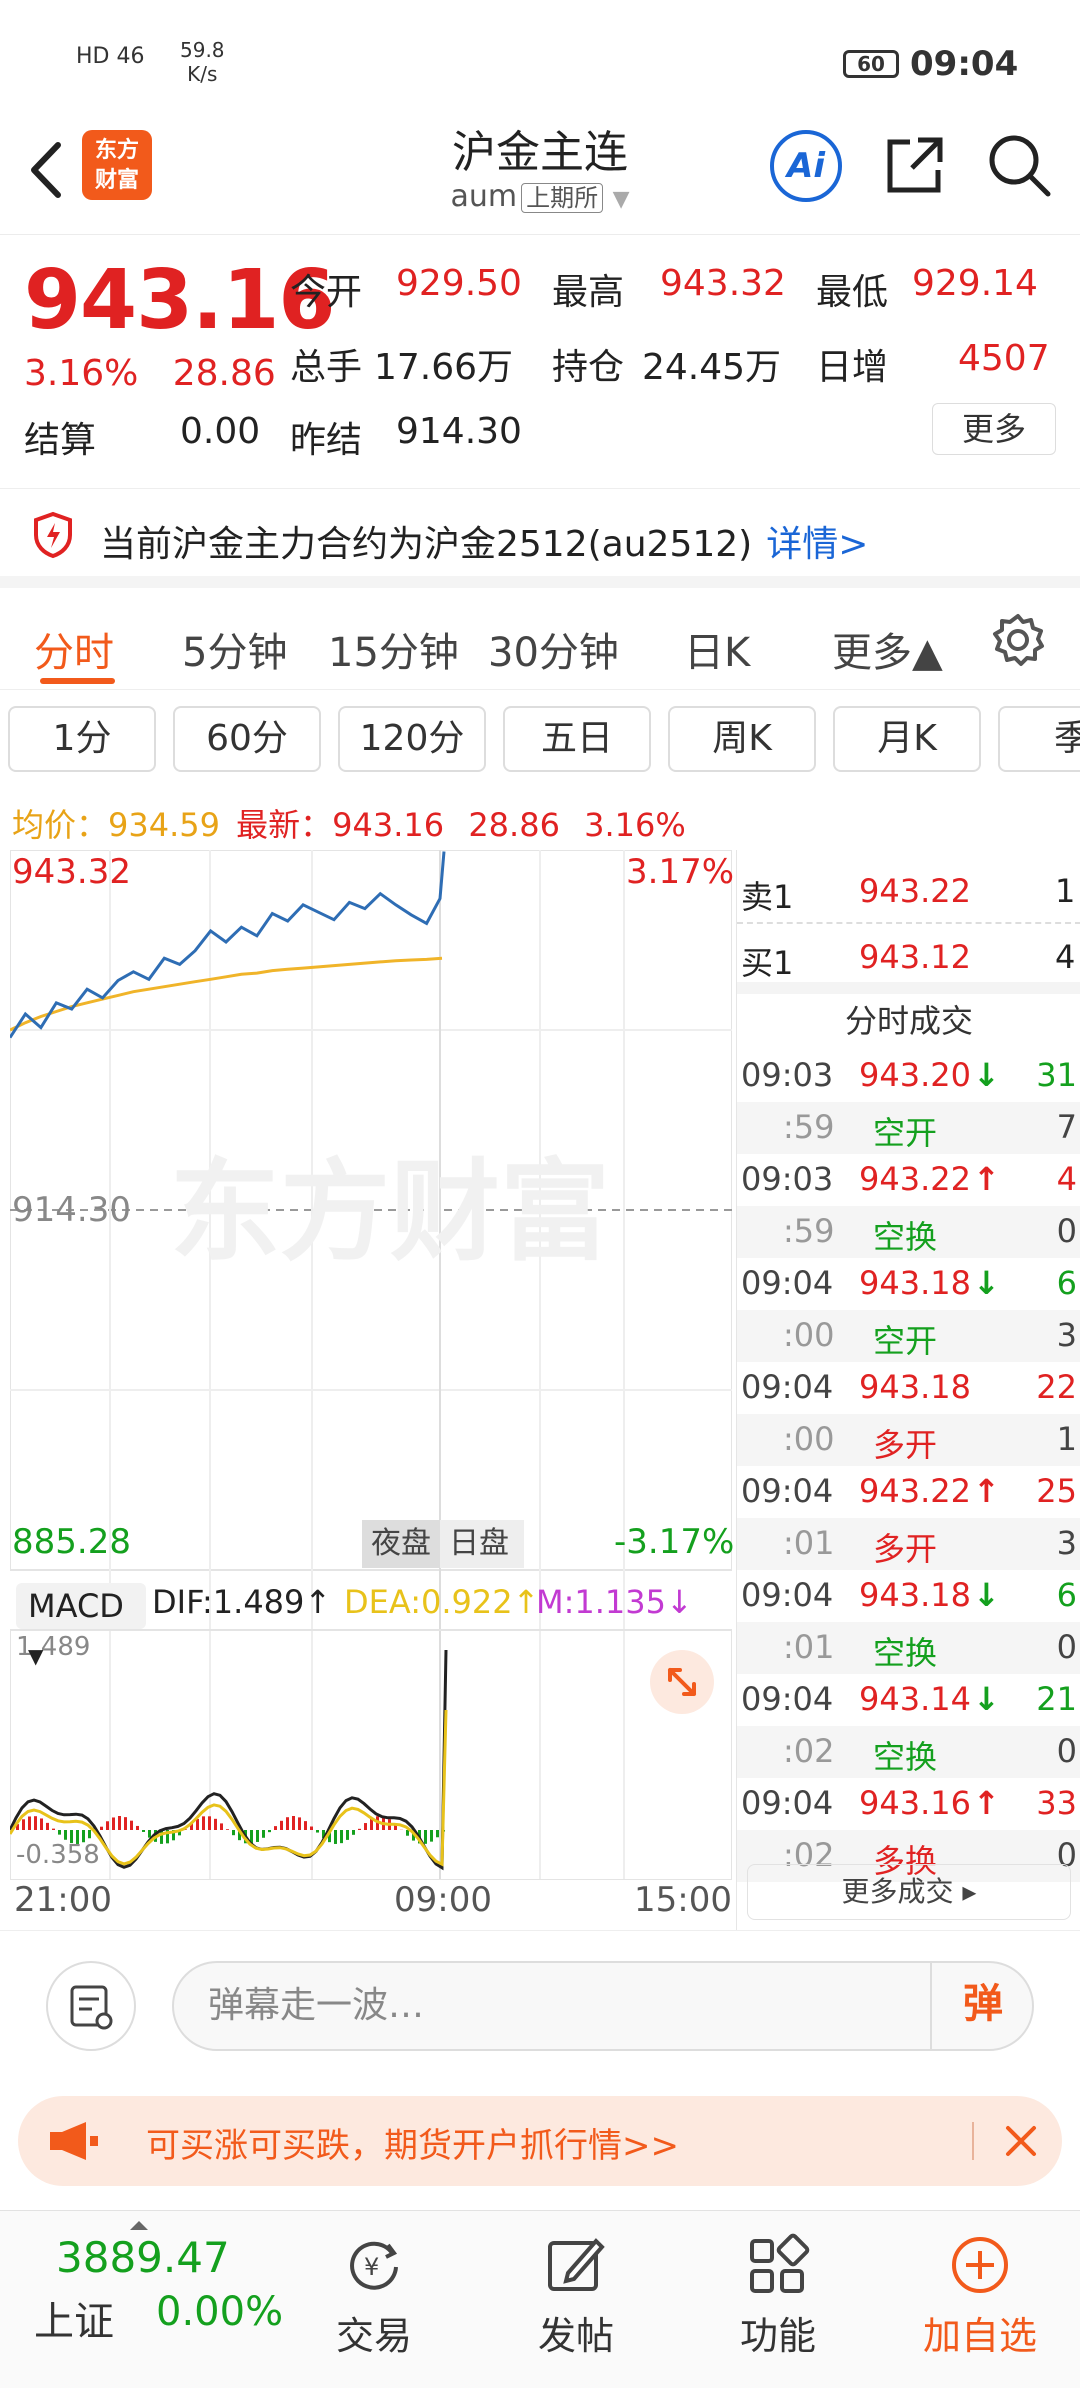  Describe the element at coordinates (540, 2141) in the screenshot. I see `promo-banner: 可买涨可买跌，期货开户抓行情>>` at that location.